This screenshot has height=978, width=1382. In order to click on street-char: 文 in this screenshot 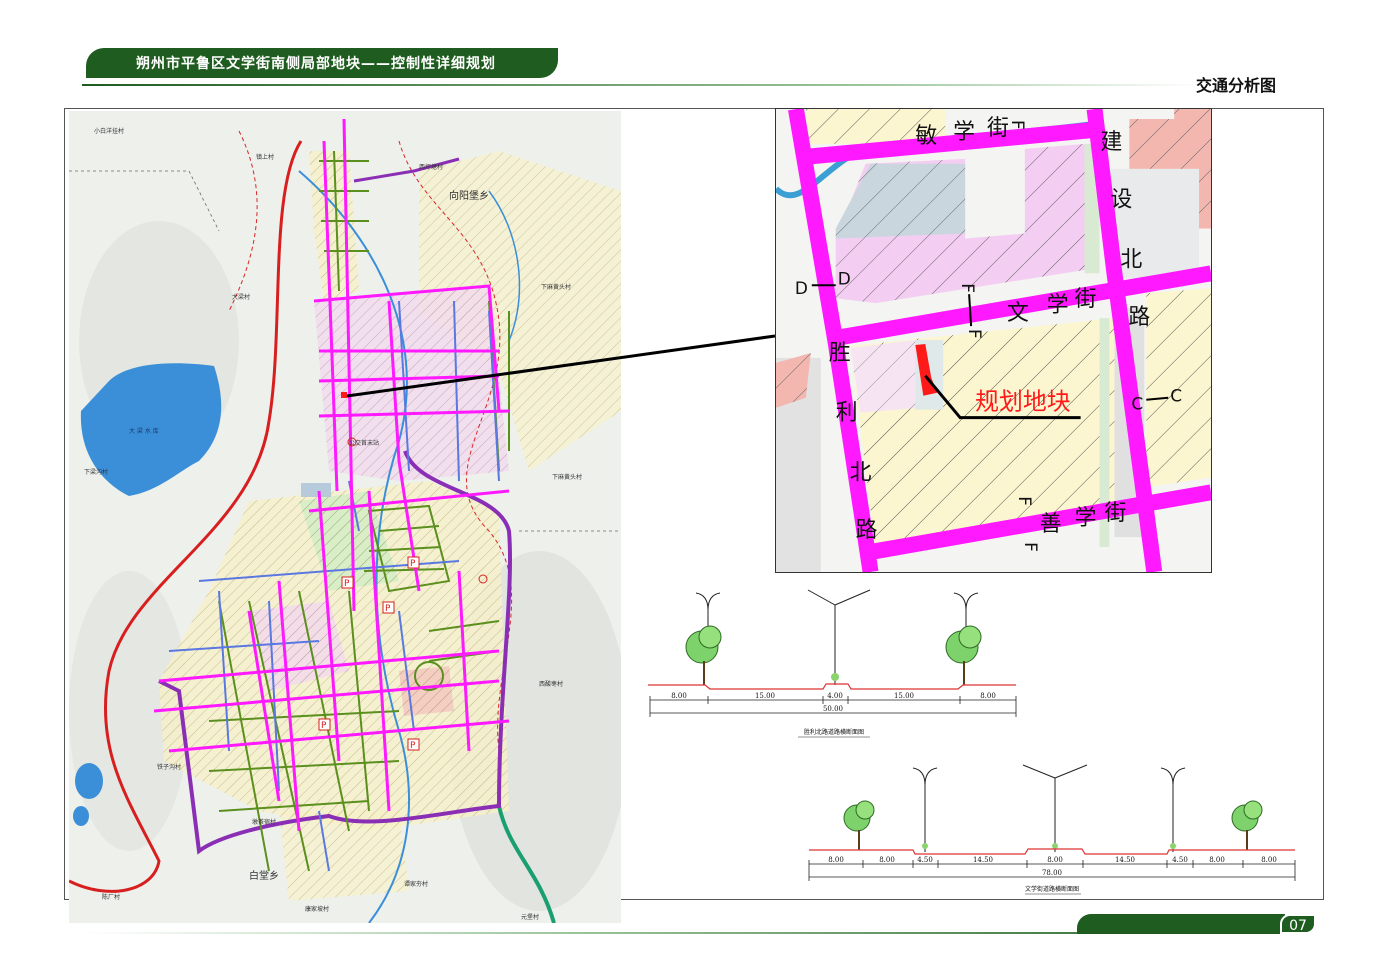, I will do `click(1018, 313)`.